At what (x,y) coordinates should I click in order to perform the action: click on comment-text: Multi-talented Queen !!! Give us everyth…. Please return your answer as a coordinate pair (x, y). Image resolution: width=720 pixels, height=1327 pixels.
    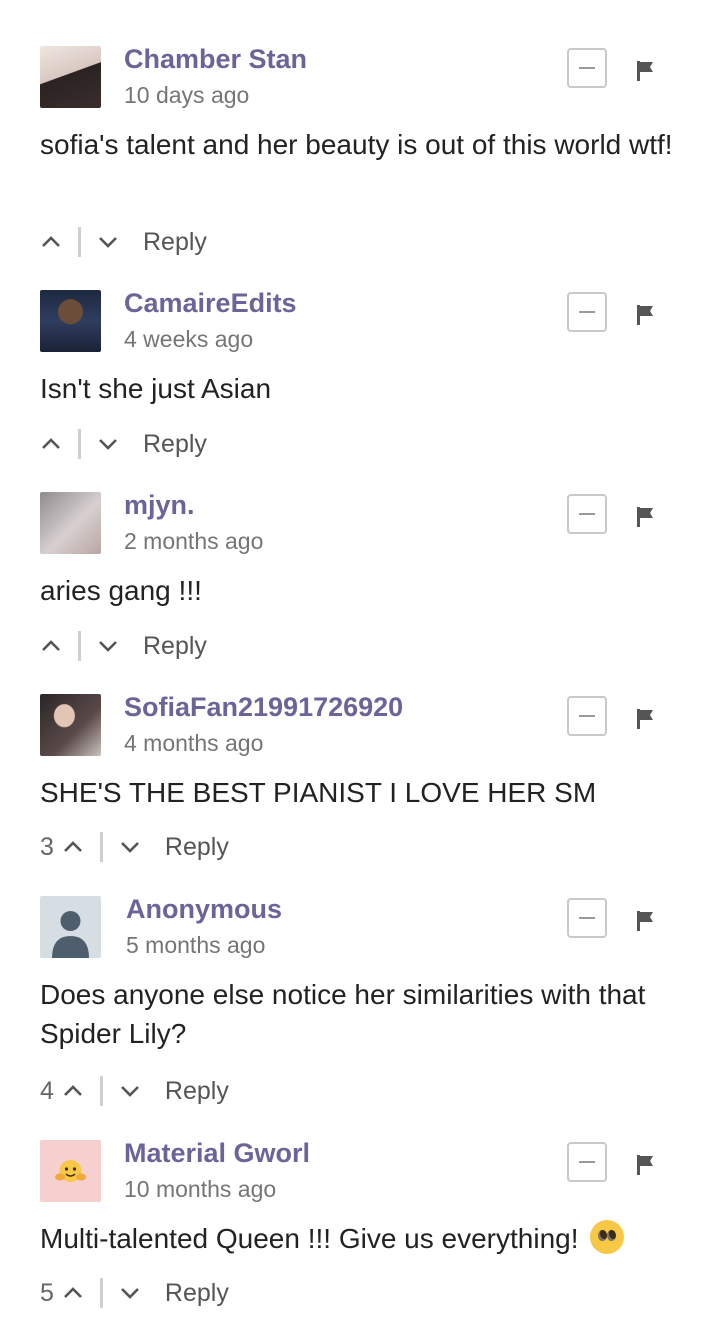
    Looking at the image, I should click on (309, 1238).